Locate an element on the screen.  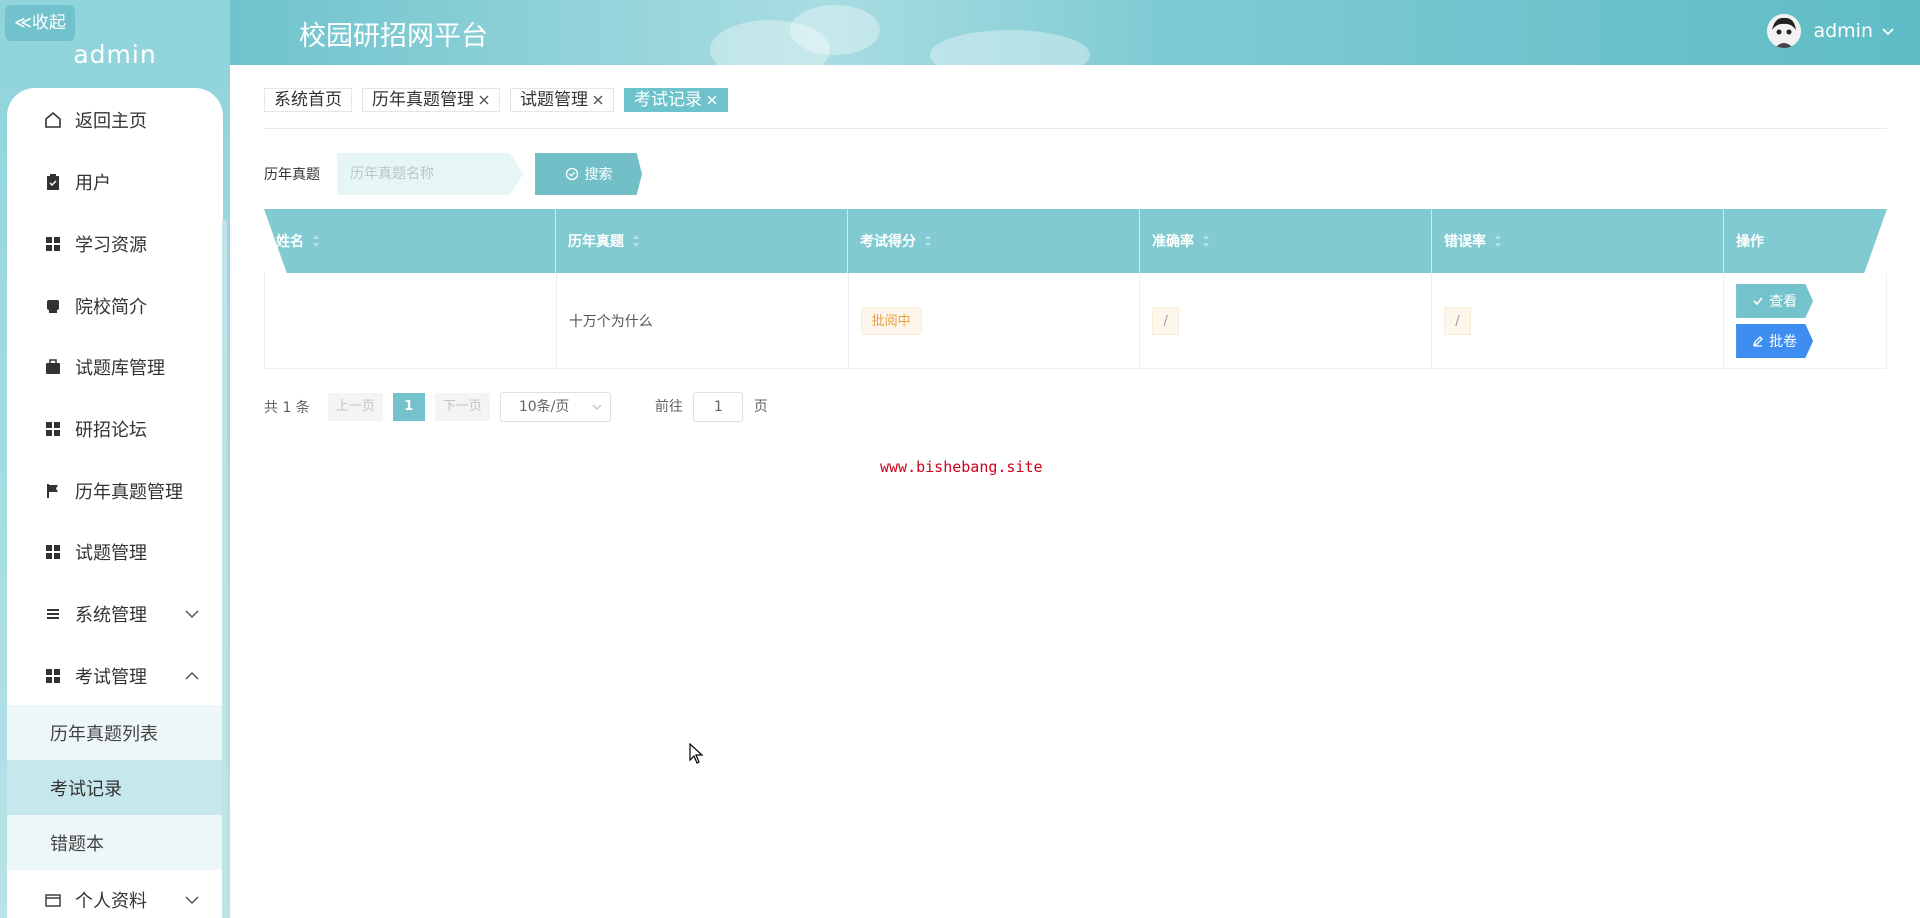
check-circle-icon is located at coordinates (571, 174).